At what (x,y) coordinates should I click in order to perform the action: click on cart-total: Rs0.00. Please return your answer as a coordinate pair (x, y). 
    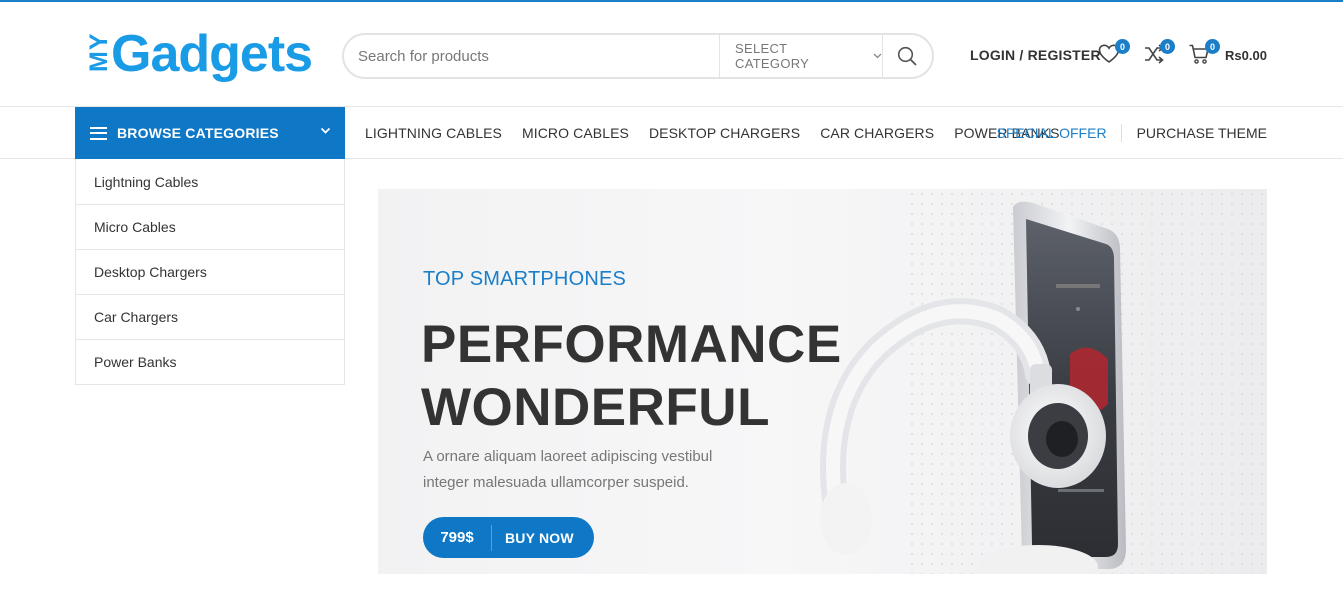
    Looking at the image, I should click on (1246, 55).